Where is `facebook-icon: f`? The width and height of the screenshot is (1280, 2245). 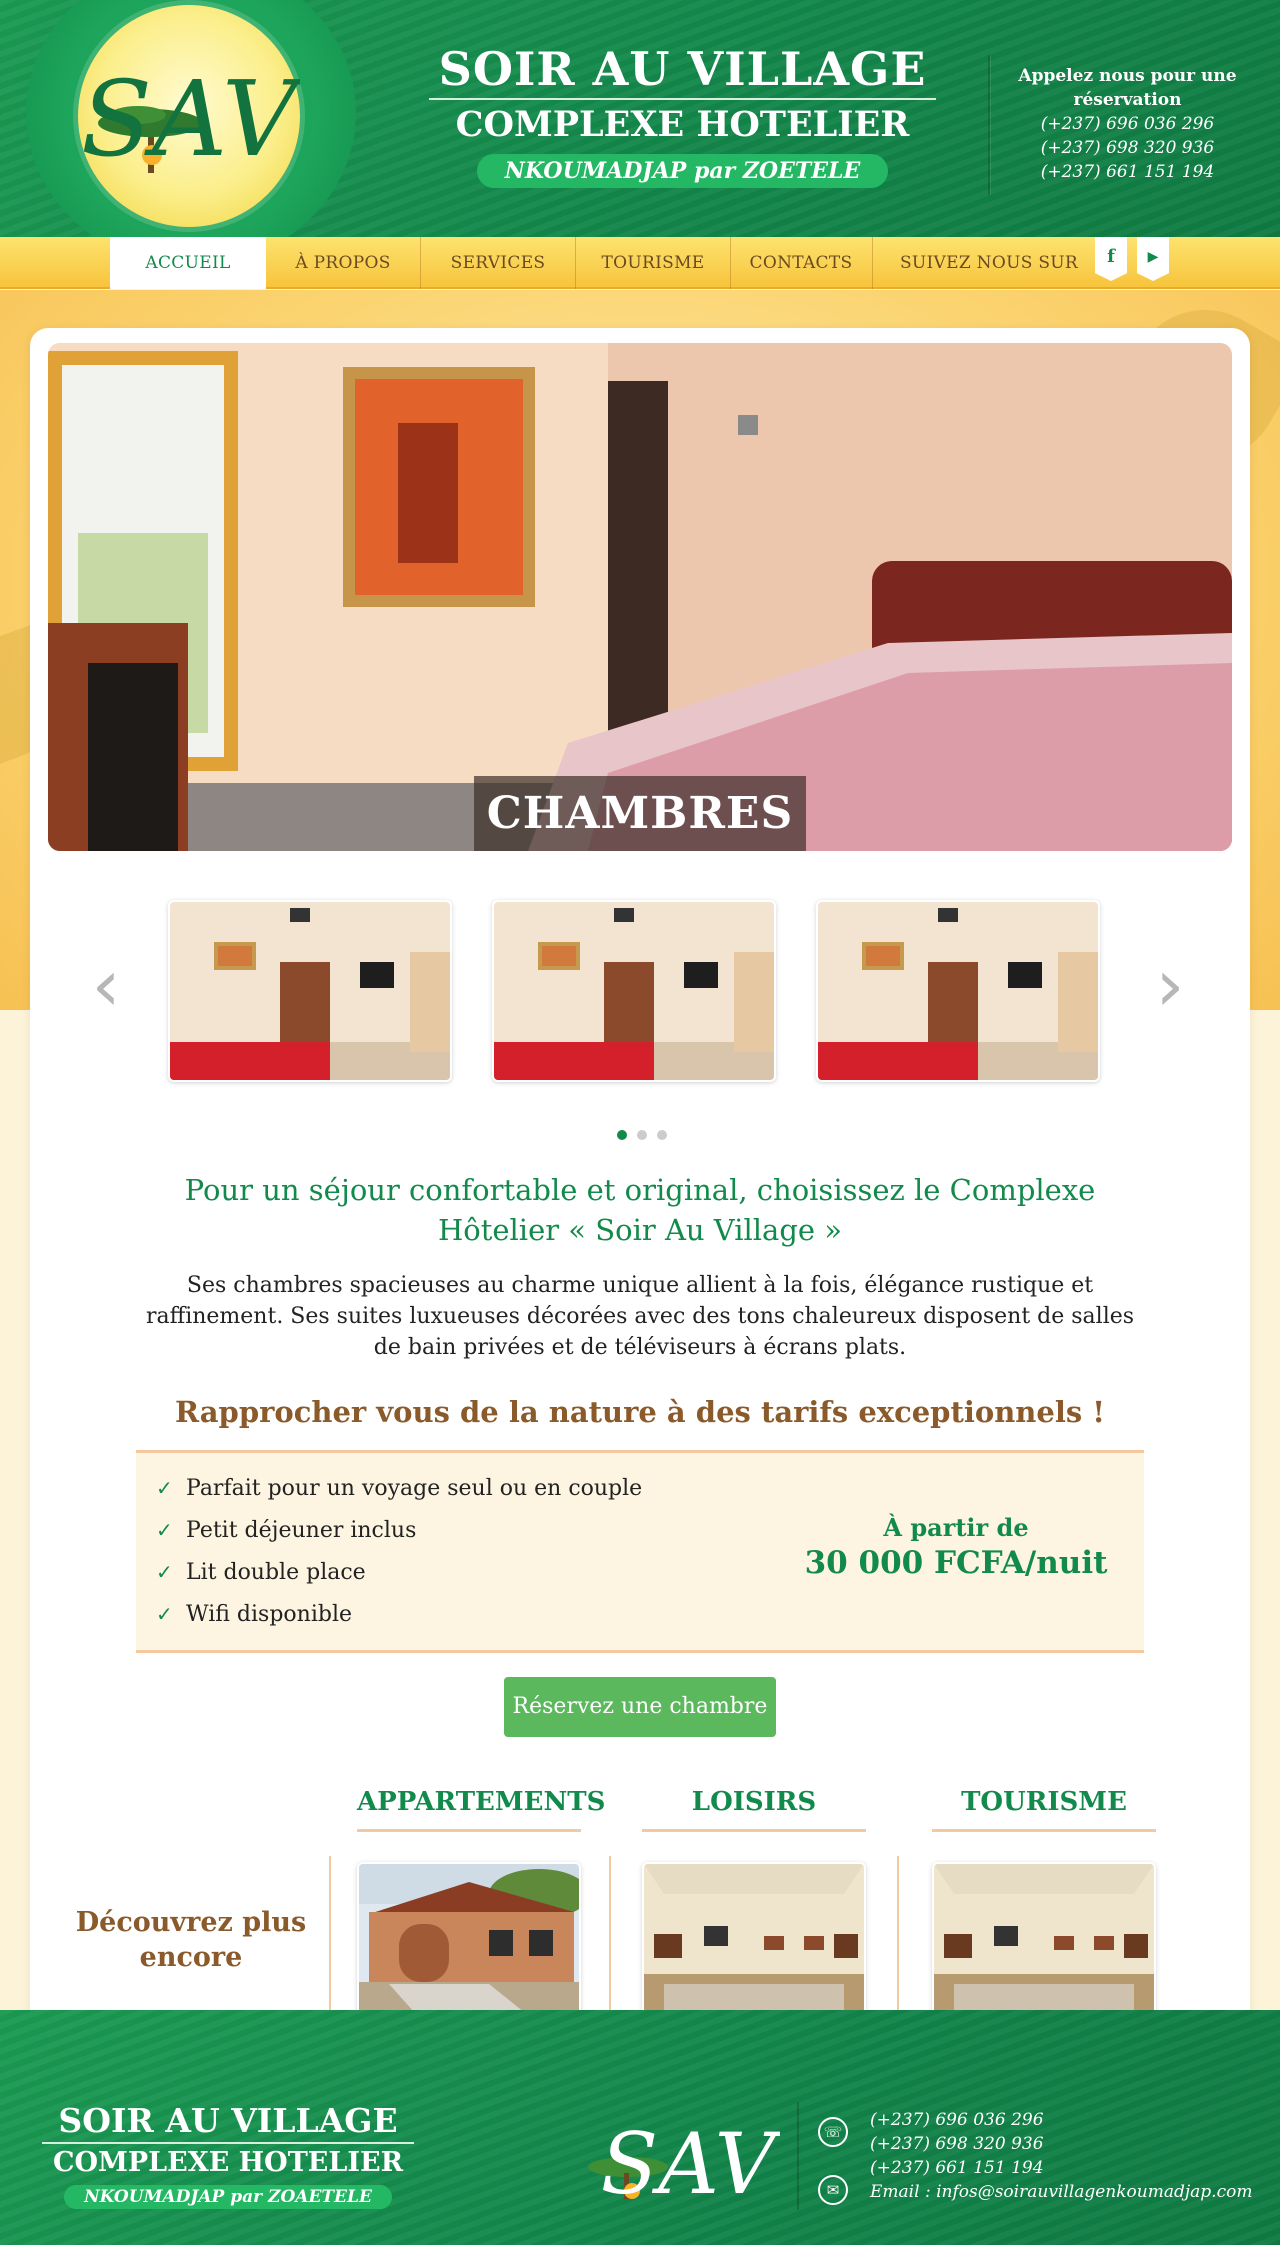 facebook-icon: f is located at coordinates (1111, 259).